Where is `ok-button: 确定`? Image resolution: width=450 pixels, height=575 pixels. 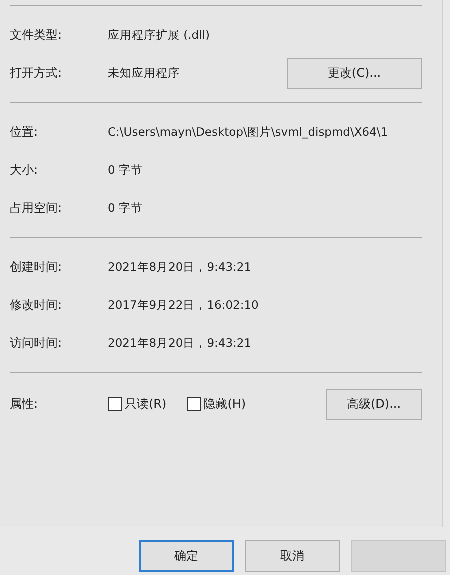 ok-button: 确定 is located at coordinates (186, 556).